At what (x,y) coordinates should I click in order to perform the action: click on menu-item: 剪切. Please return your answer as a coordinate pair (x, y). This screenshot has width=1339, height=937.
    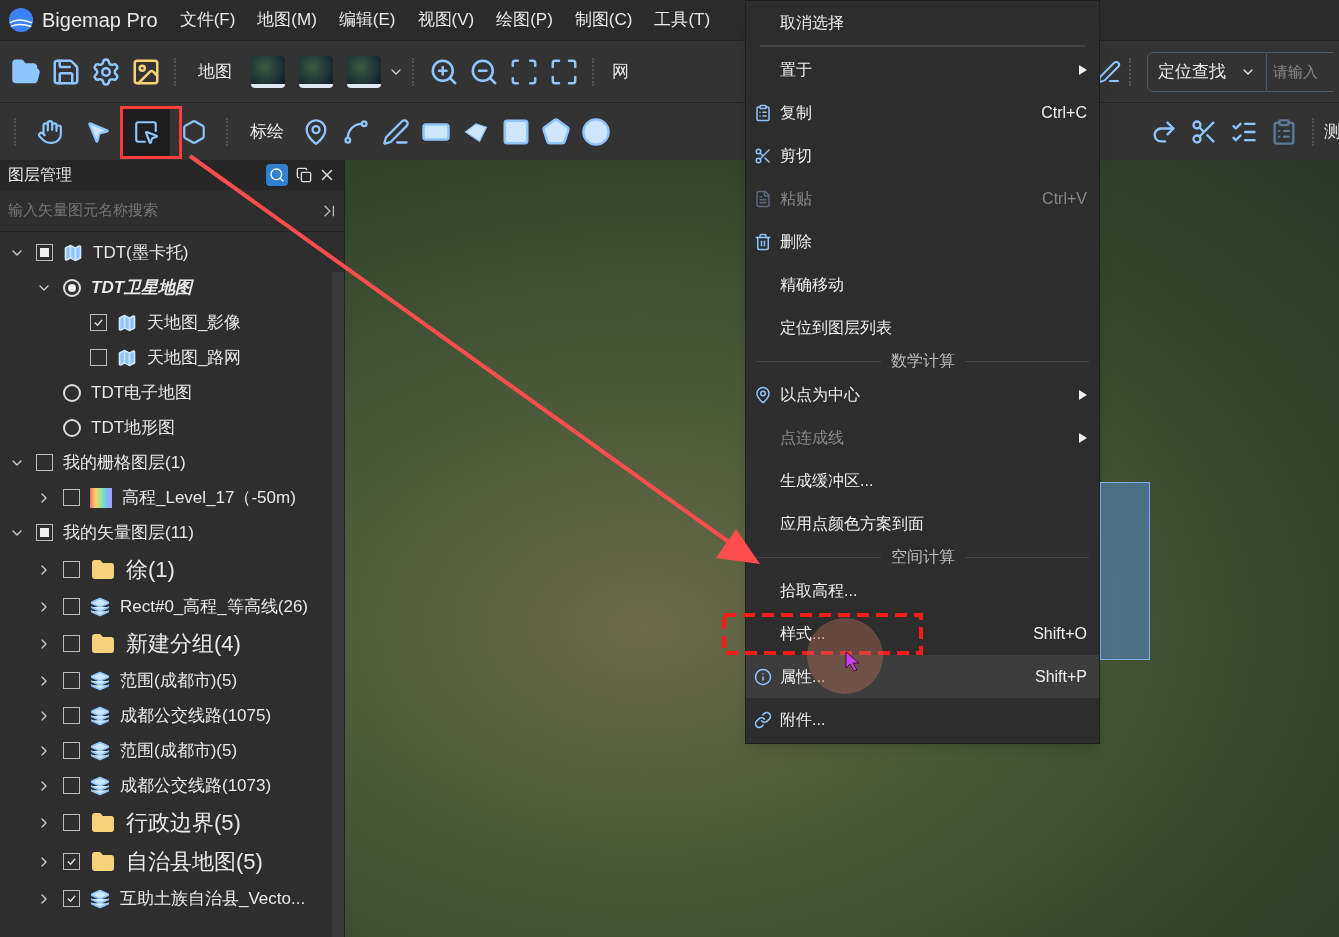
    Looking at the image, I should click on (922, 155).